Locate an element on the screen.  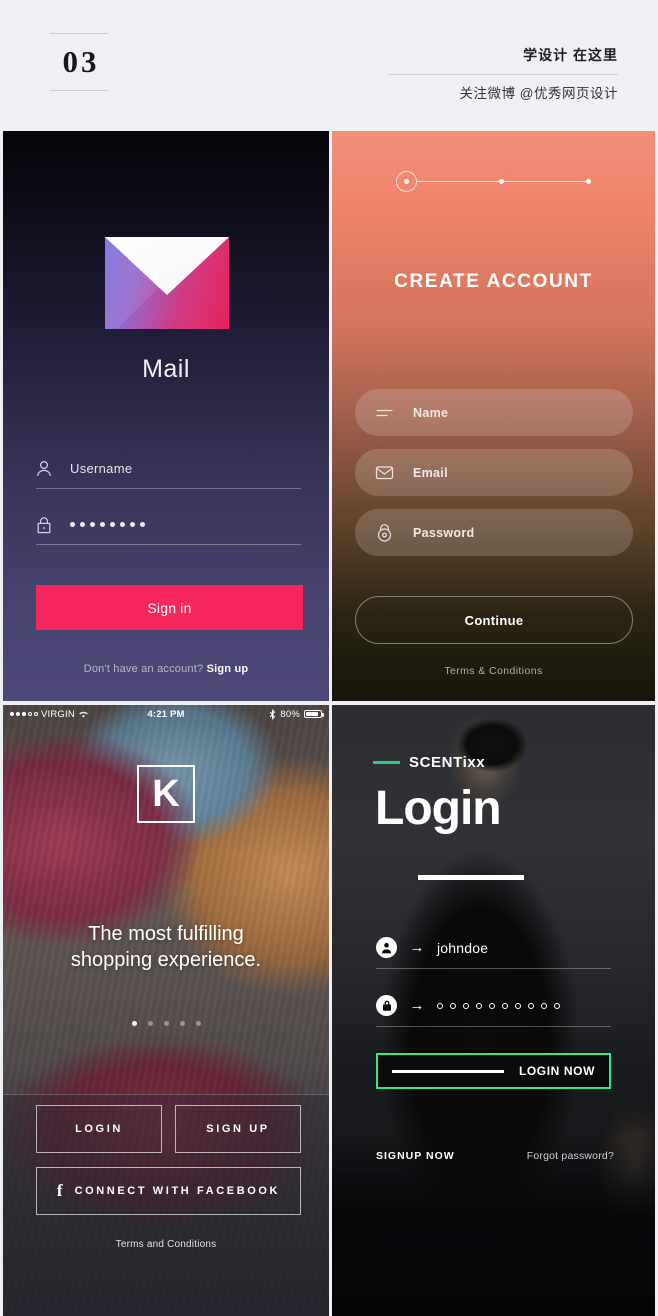
connect-facebook-label: CONNECT WITH FACEBOOK is located at coordinates (177, 1191).